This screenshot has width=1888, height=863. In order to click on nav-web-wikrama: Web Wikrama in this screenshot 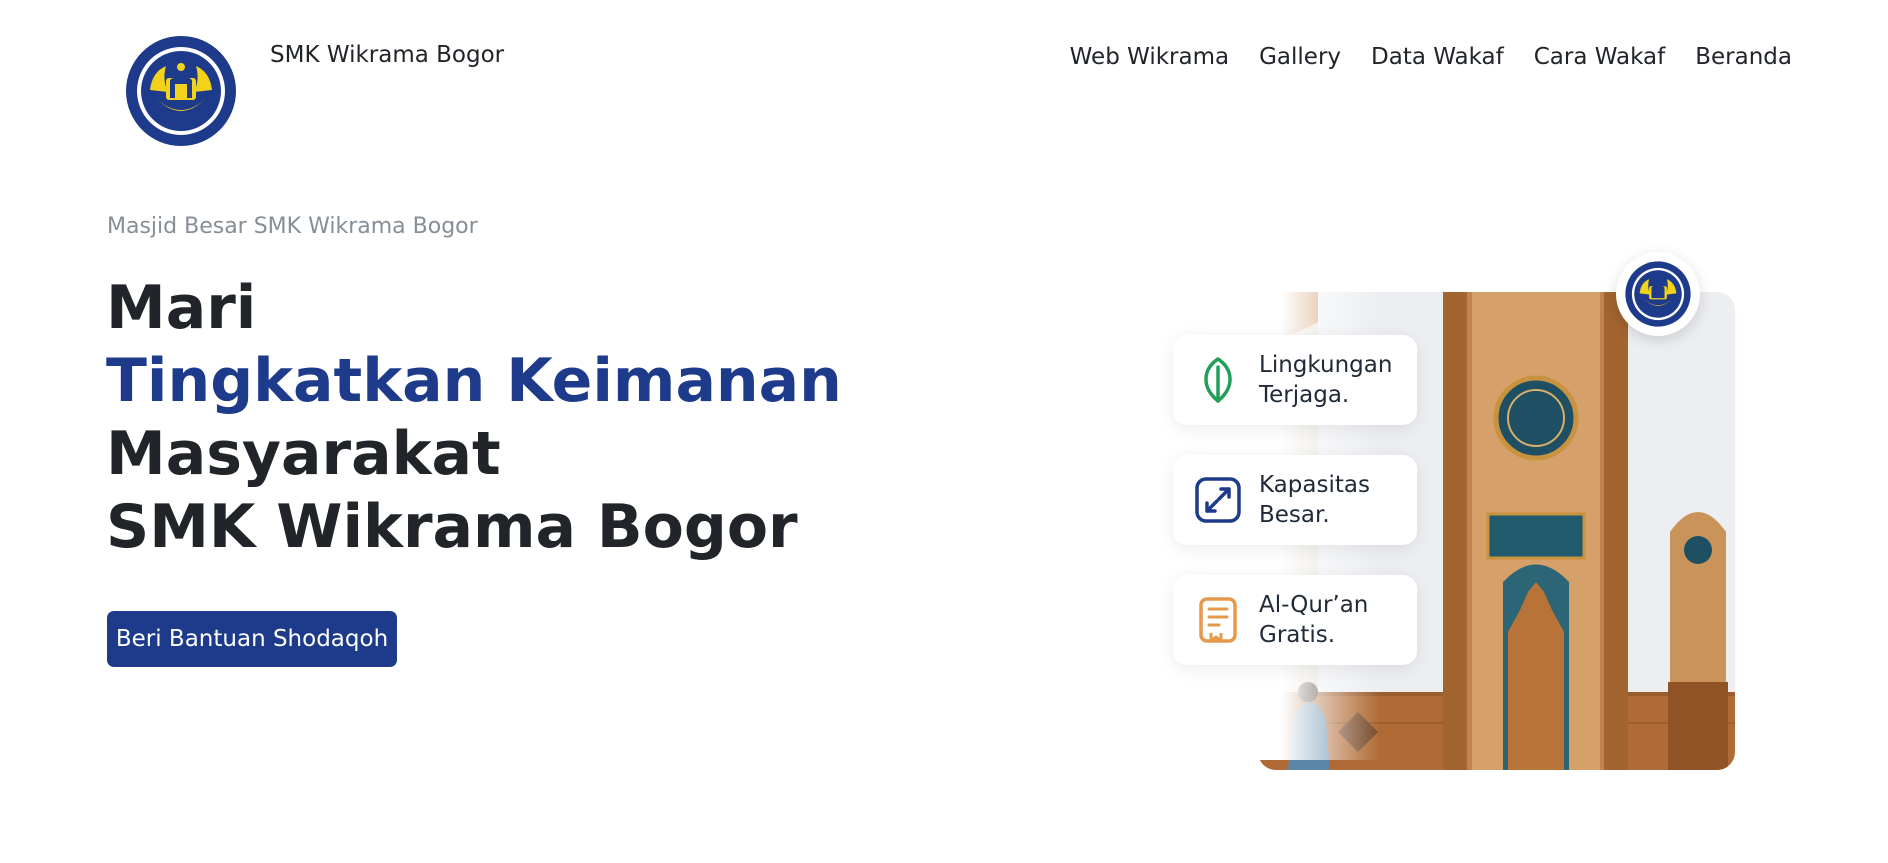, I will do `click(1149, 57)`.